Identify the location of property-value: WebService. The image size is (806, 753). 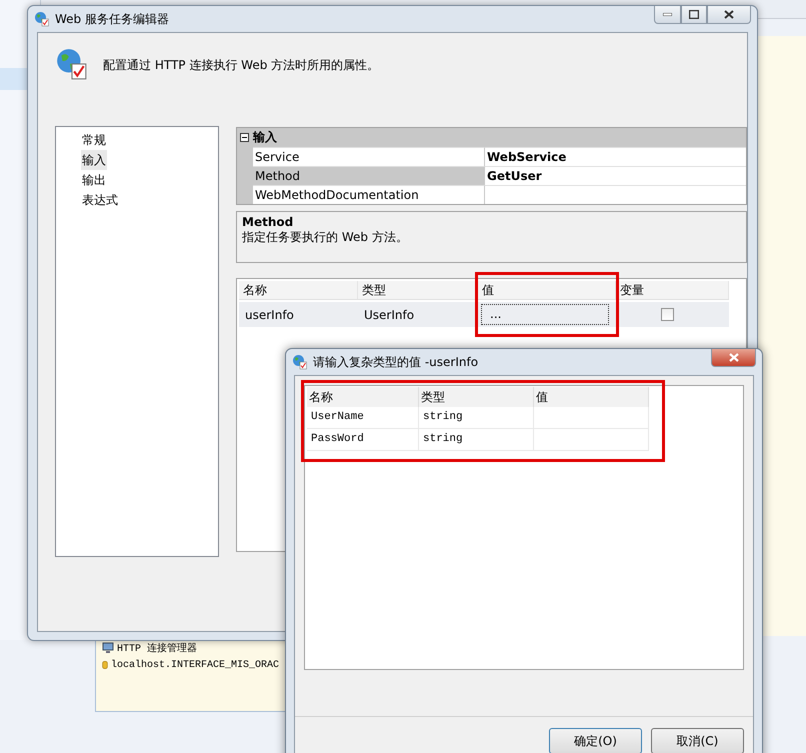
(615, 156).